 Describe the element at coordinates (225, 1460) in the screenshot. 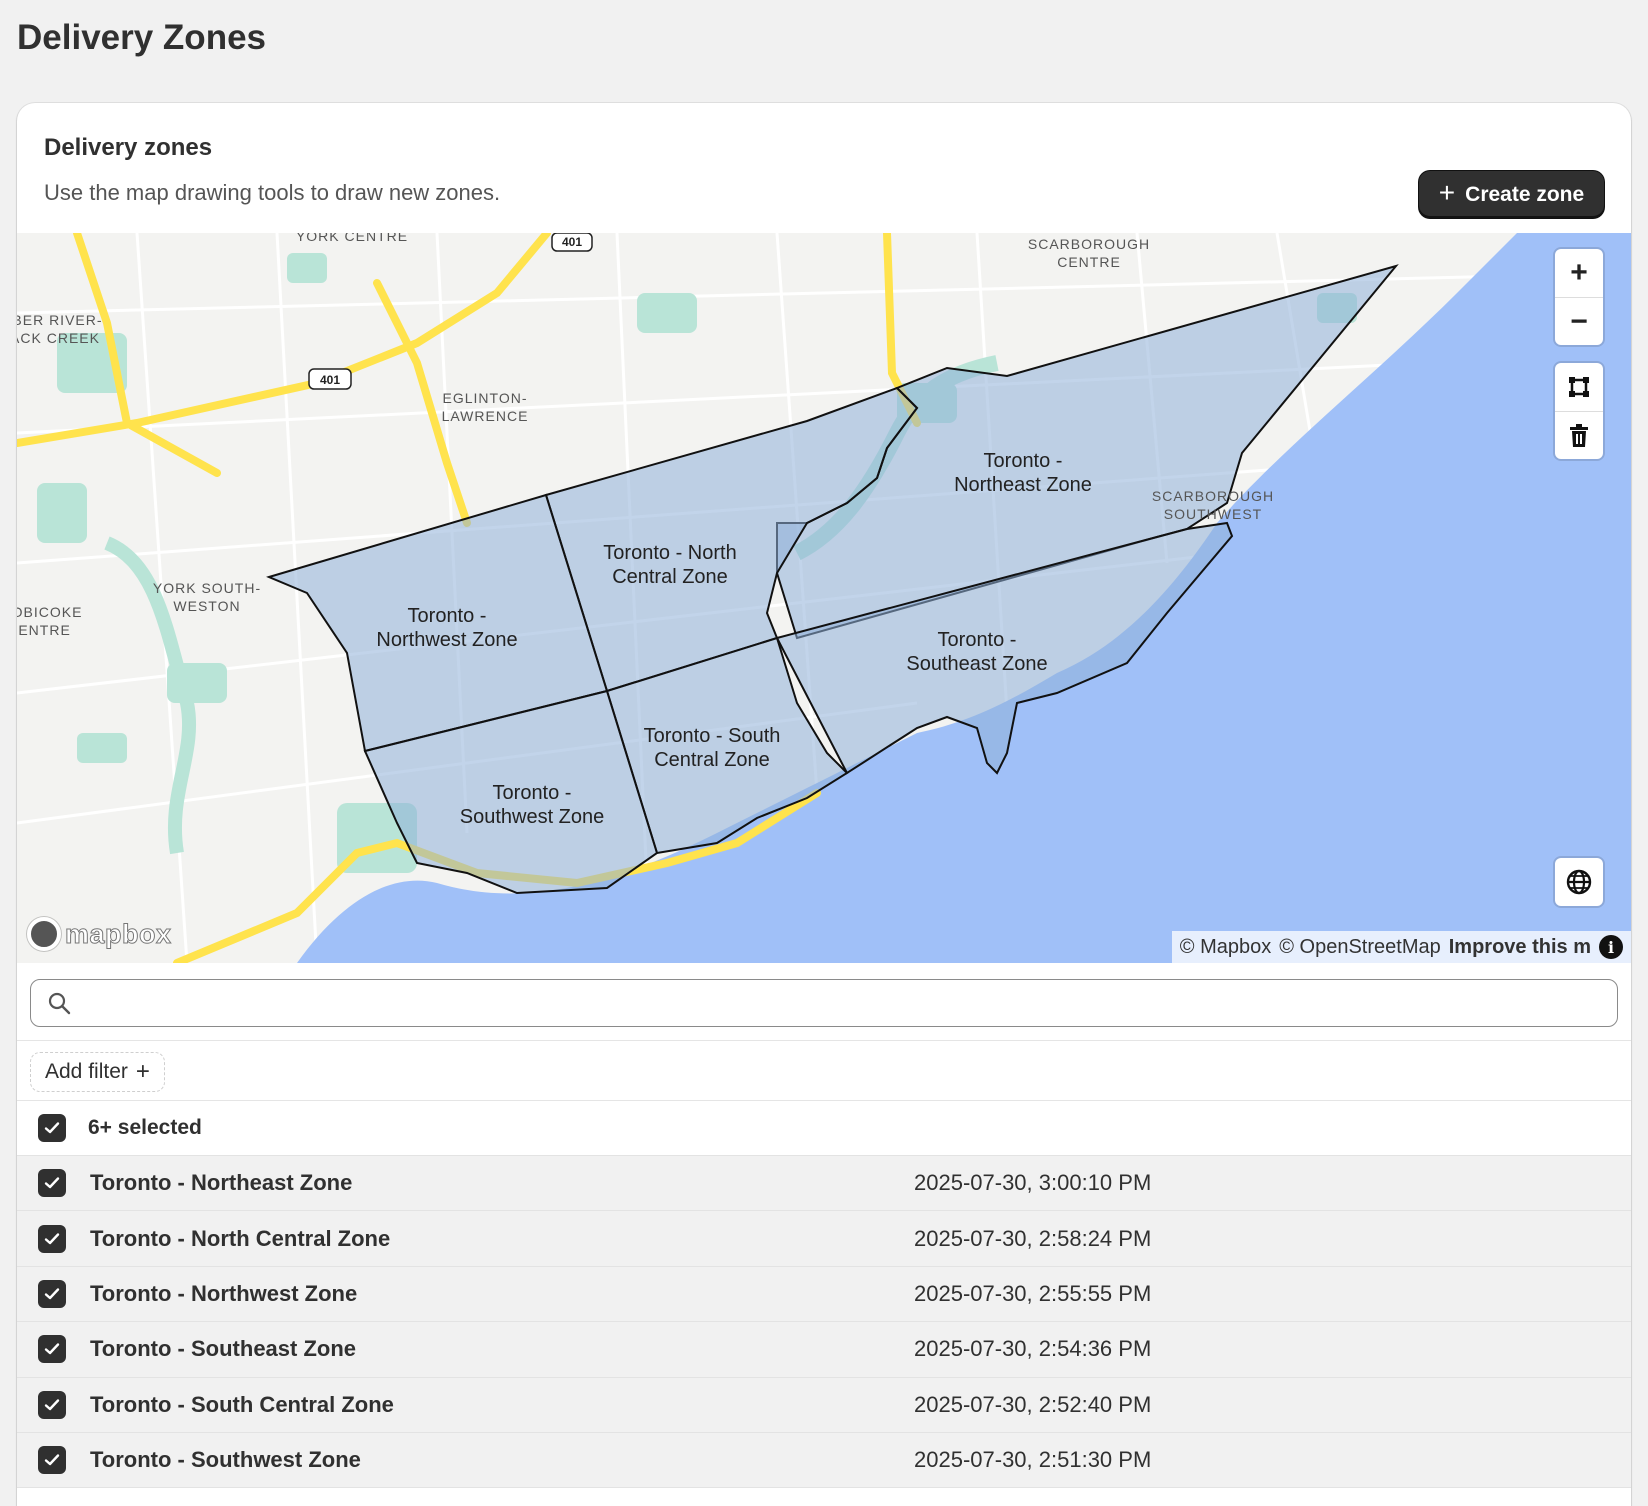

I see `zone-name: Toronto - Southwest Zone` at that location.